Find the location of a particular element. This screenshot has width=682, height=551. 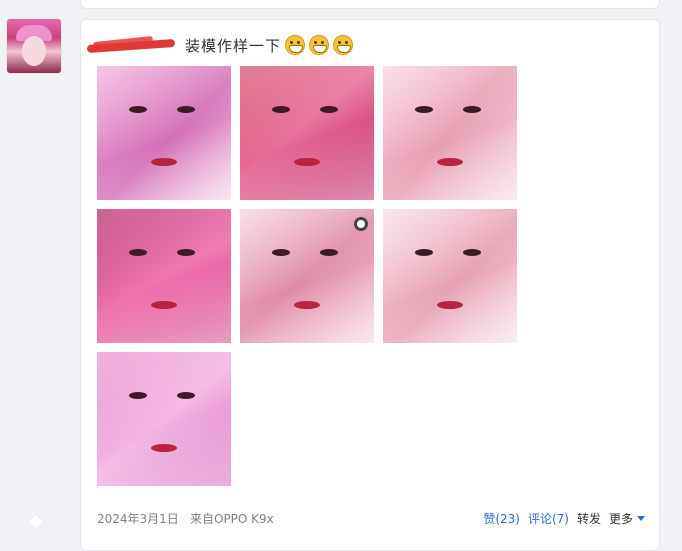

like-button: 赞(23) is located at coordinates (501, 518).